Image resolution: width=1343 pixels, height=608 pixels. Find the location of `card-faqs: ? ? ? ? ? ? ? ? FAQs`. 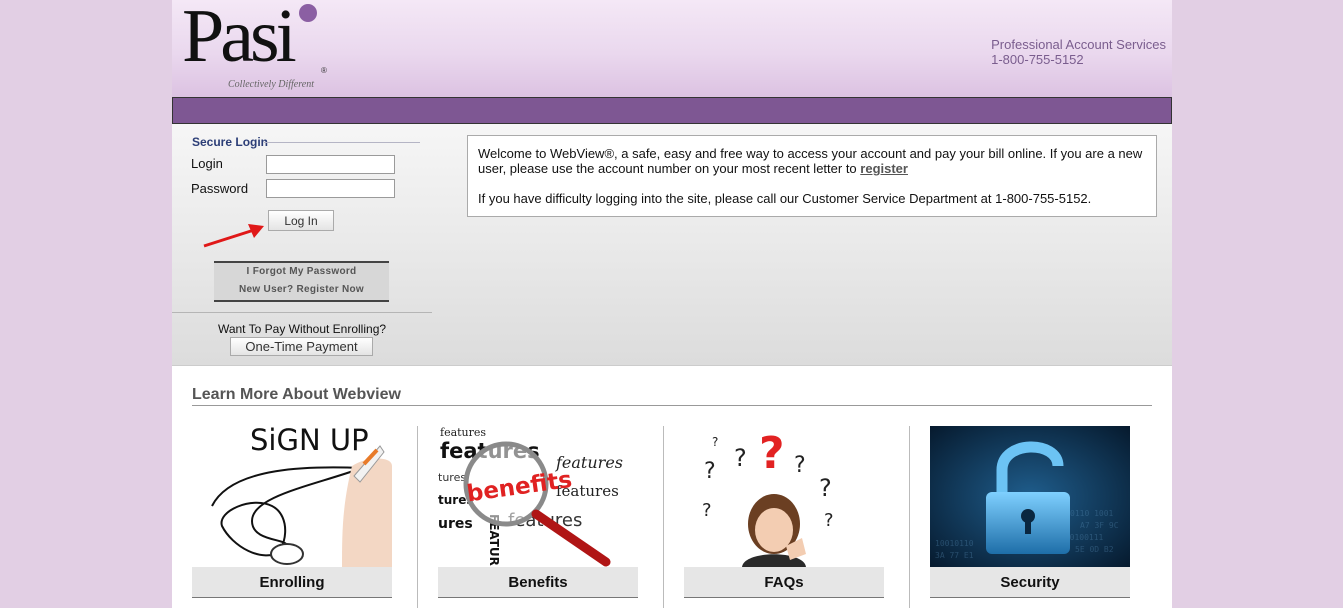

card-faqs: ? ? ? ? ? ? ? ? FAQs is located at coordinates (784, 512).